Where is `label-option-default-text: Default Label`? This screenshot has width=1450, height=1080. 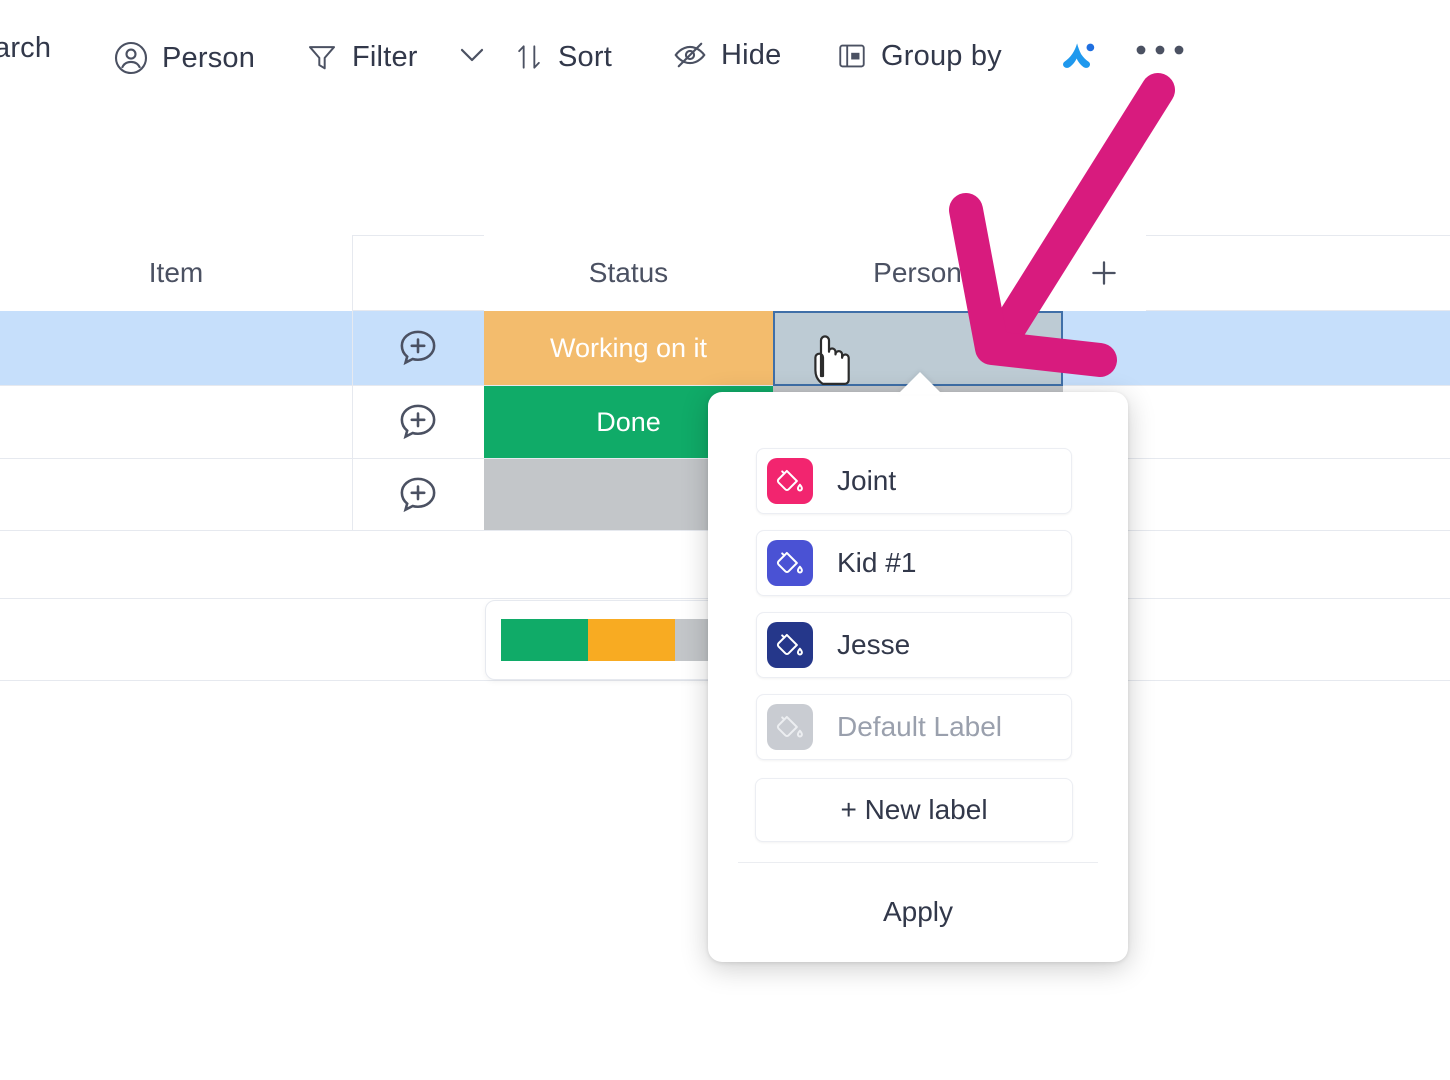
label-option-default-text: Default Label is located at coordinates (920, 726).